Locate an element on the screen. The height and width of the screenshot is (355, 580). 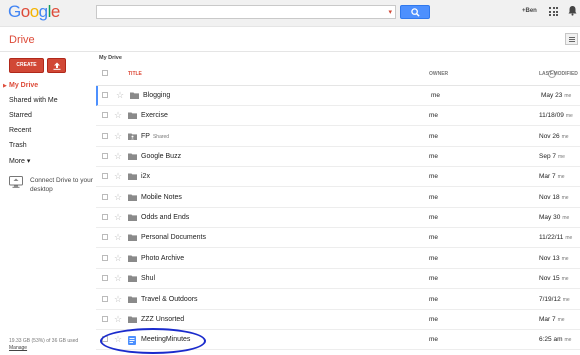
file-name-text: Personal Documents is located at coordinates (173, 237).